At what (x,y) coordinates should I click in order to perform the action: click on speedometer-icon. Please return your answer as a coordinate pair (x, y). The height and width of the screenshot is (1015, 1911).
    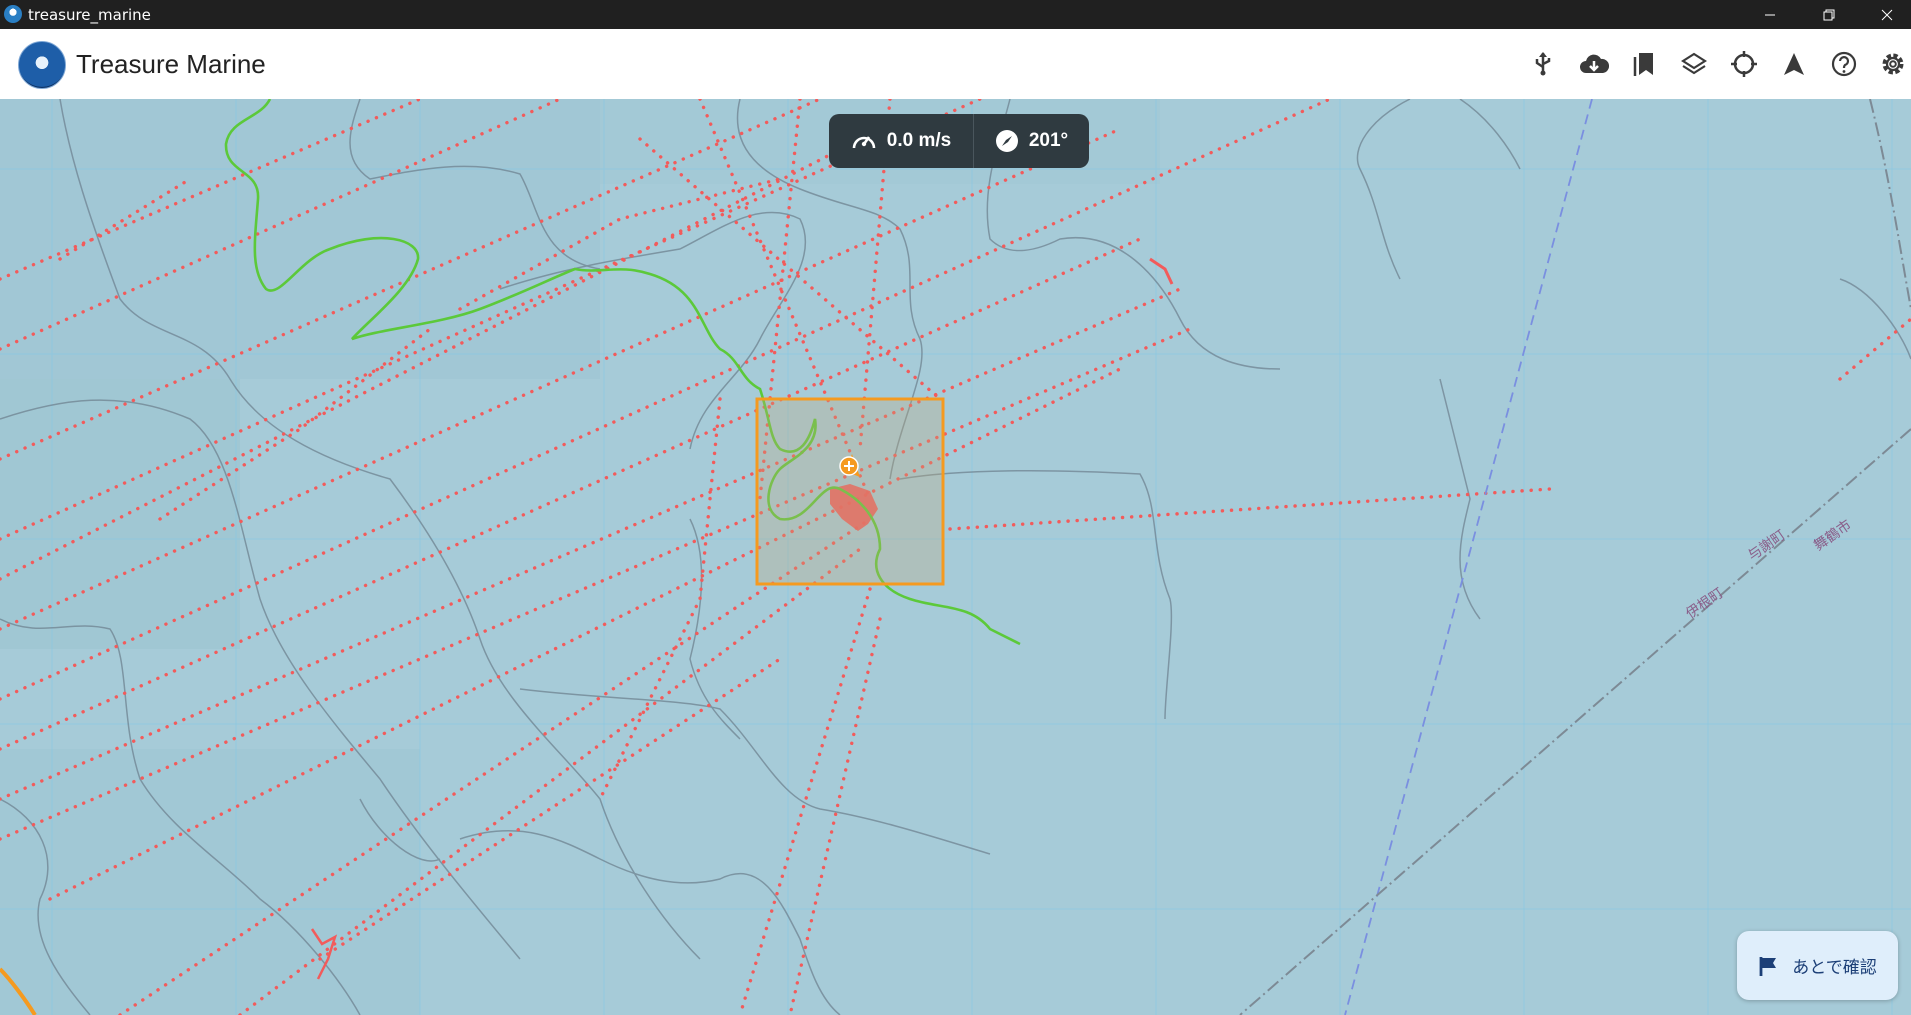
    Looking at the image, I should click on (864, 142).